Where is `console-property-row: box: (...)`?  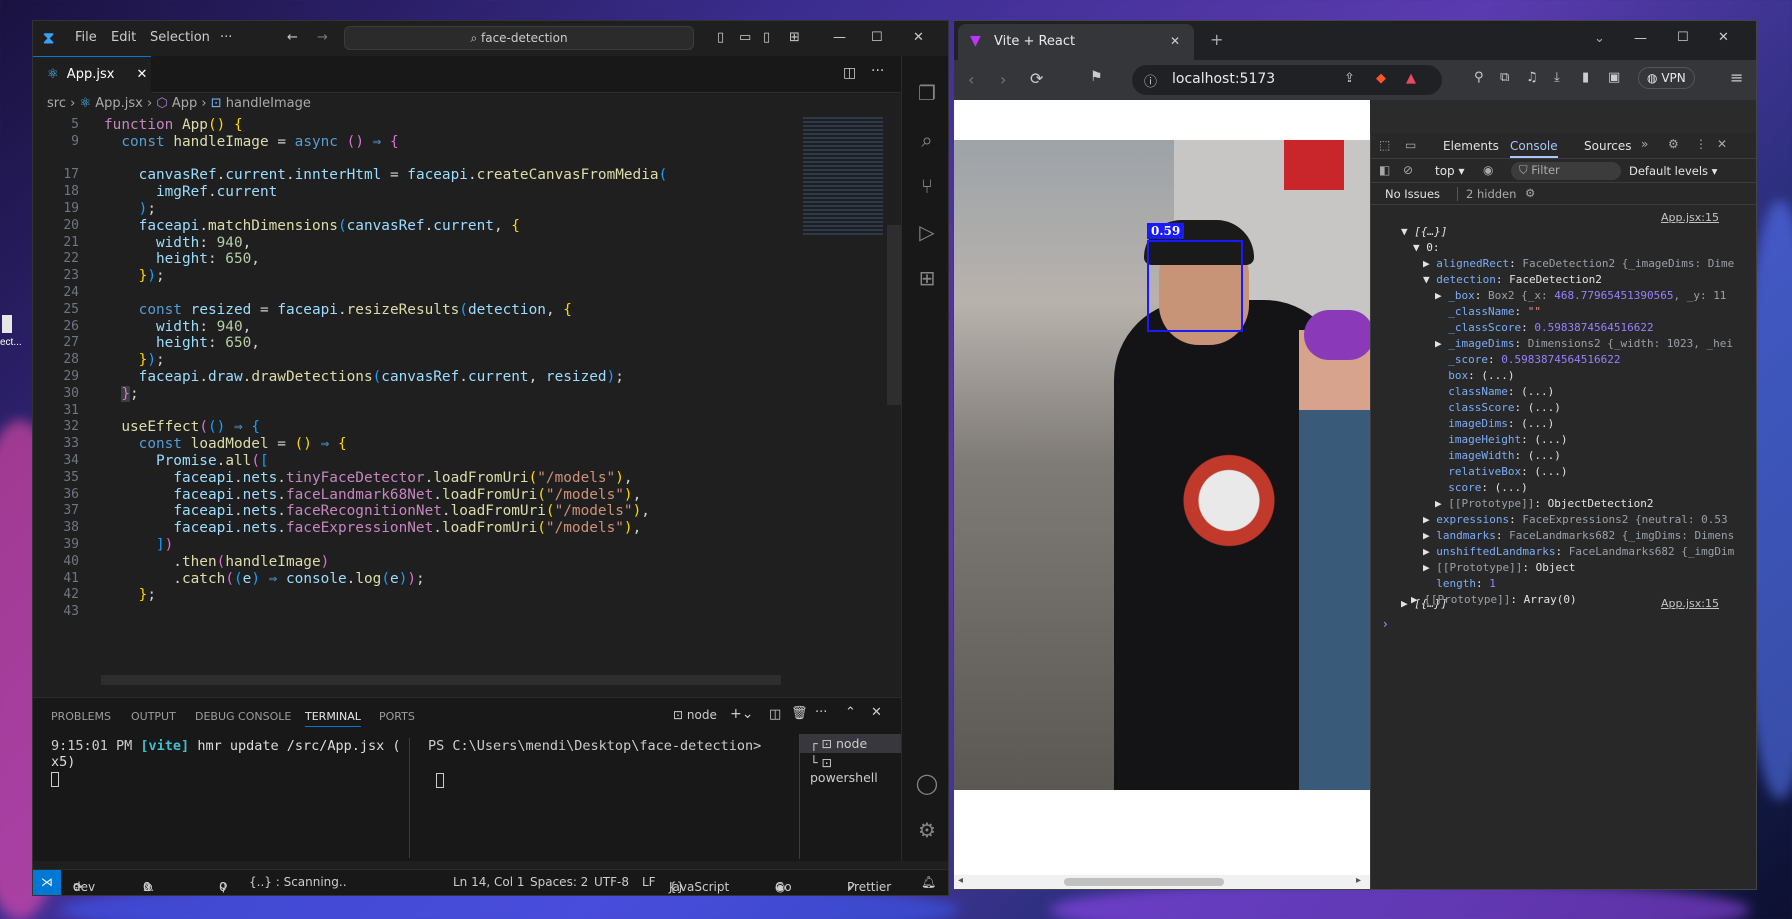
console-property-row: box: (...) is located at coordinates (1474, 375).